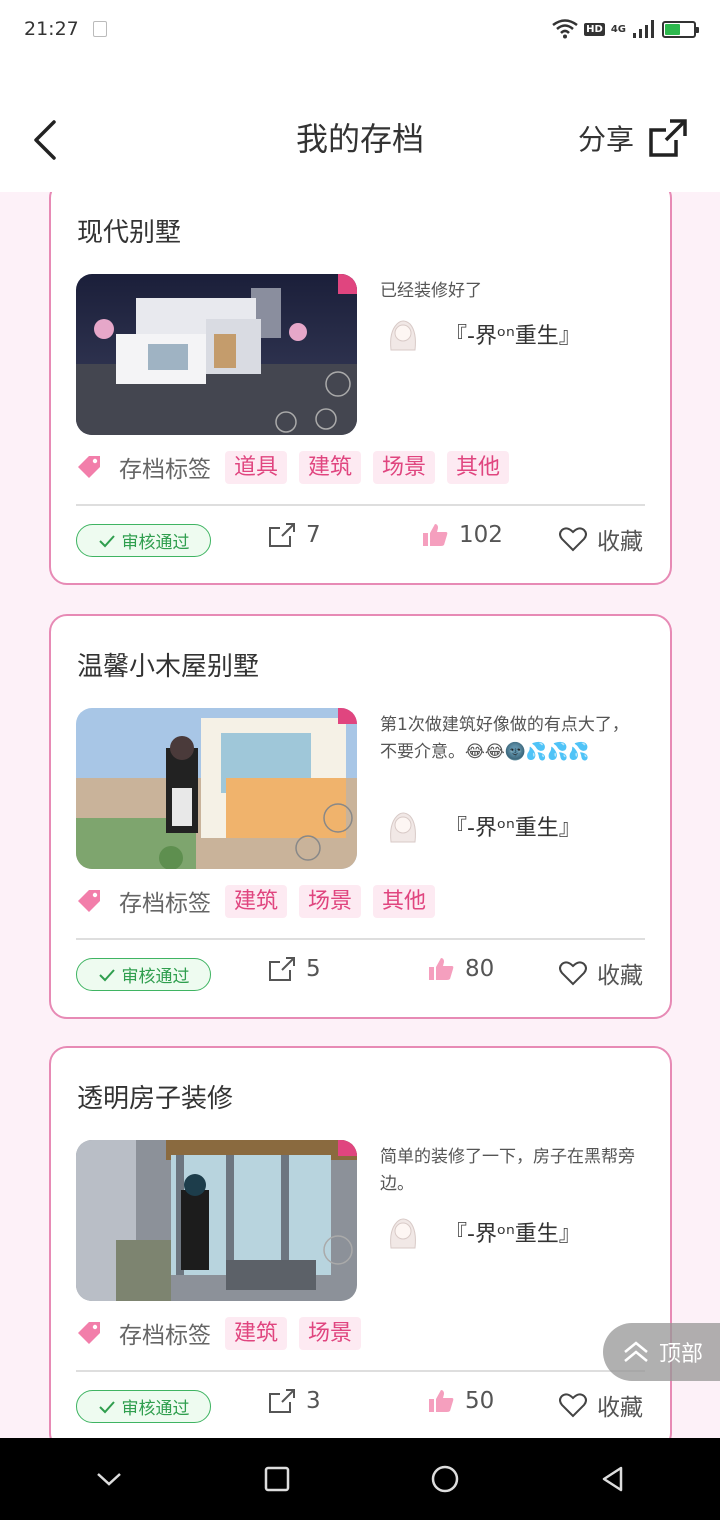 Image resolution: width=720 pixels, height=1520 pixels. I want to click on card-description: 已经装修好了, so click(431, 291).